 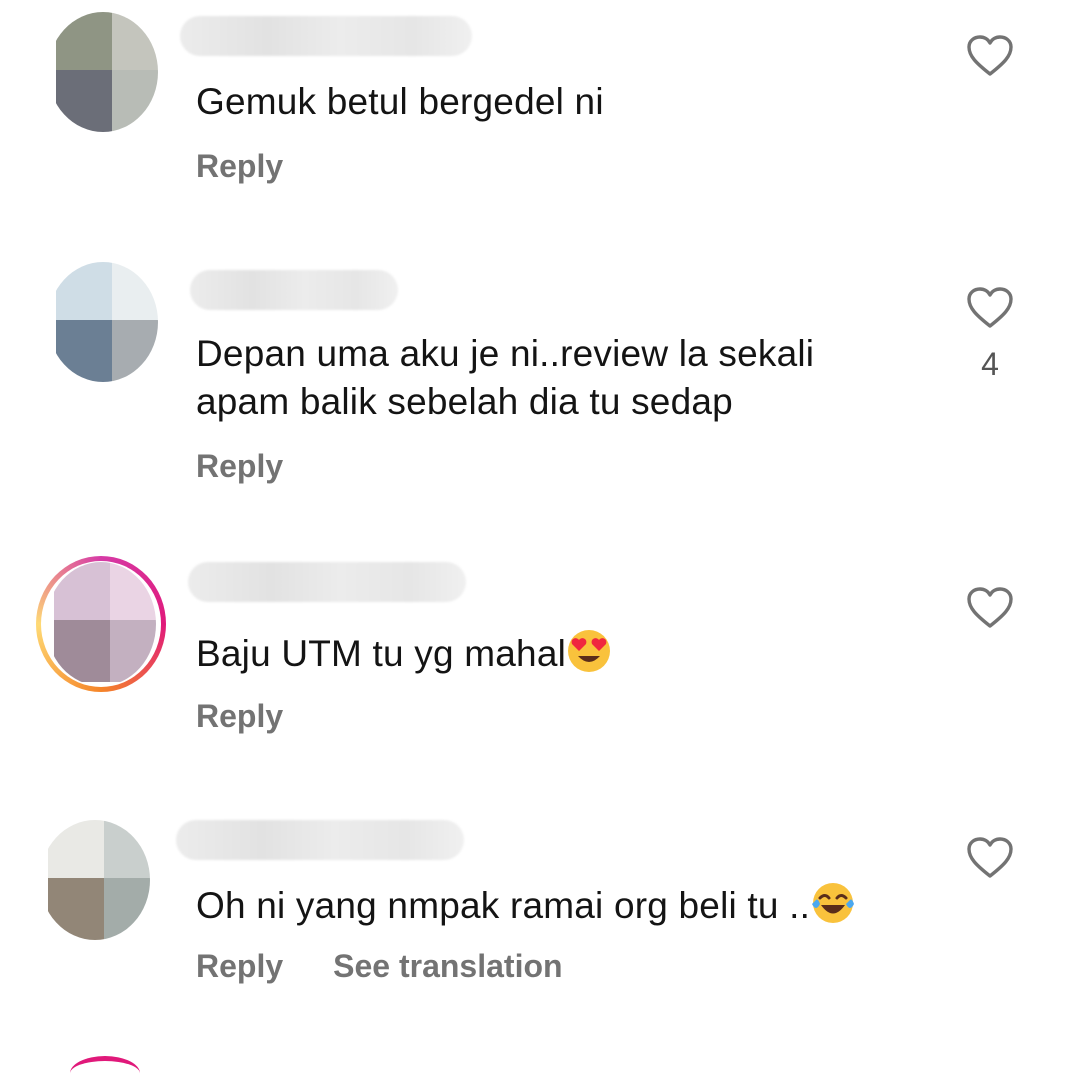 What do you see at coordinates (833, 903) in the screenshot?
I see `tears-of-joy-emoji-icon` at bounding box center [833, 903].